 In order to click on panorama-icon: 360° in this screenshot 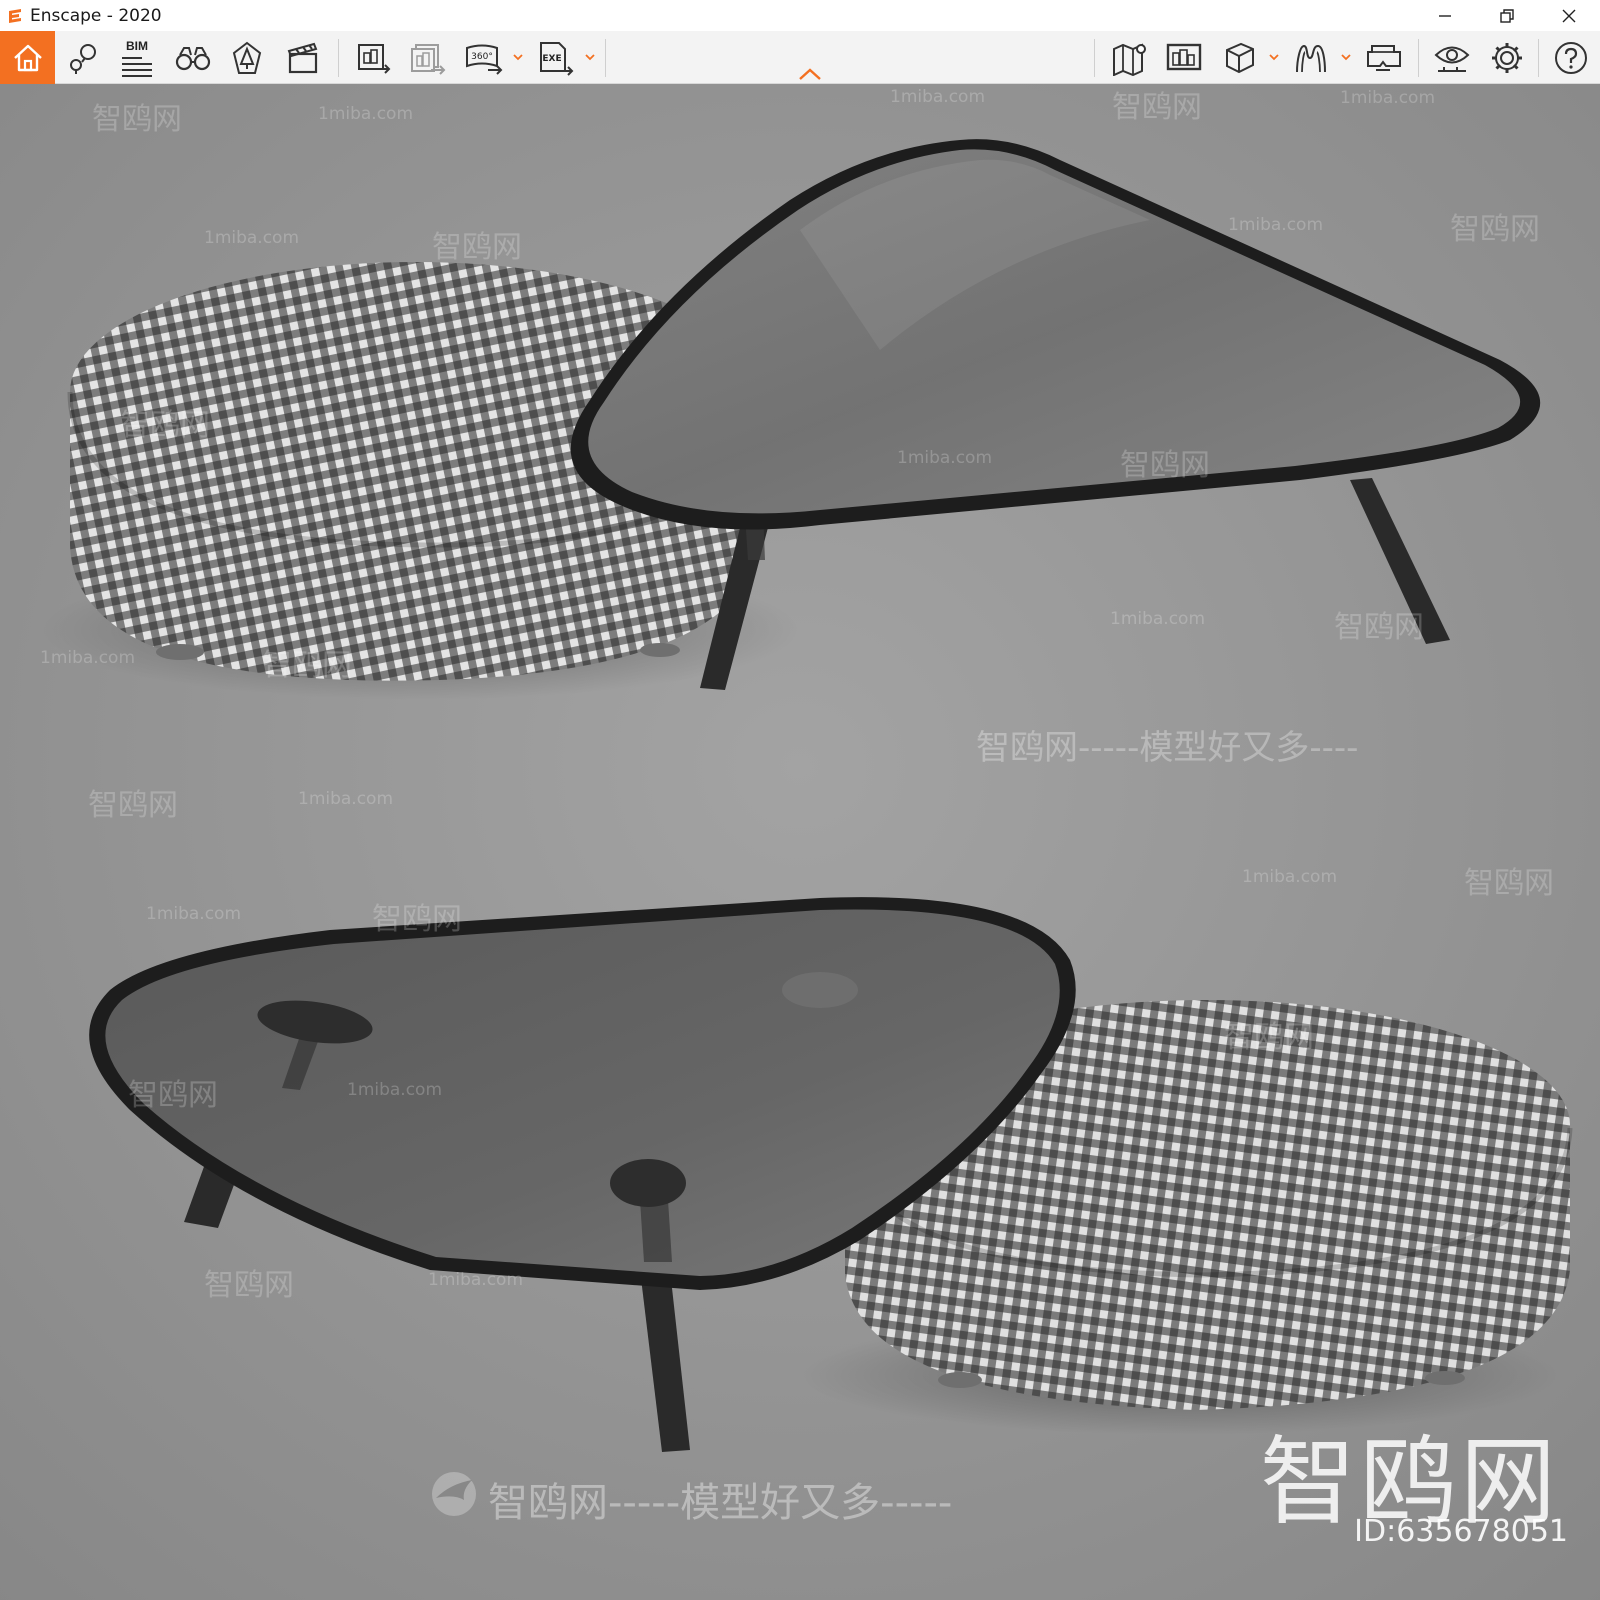, I will do `click(484, 59)`.